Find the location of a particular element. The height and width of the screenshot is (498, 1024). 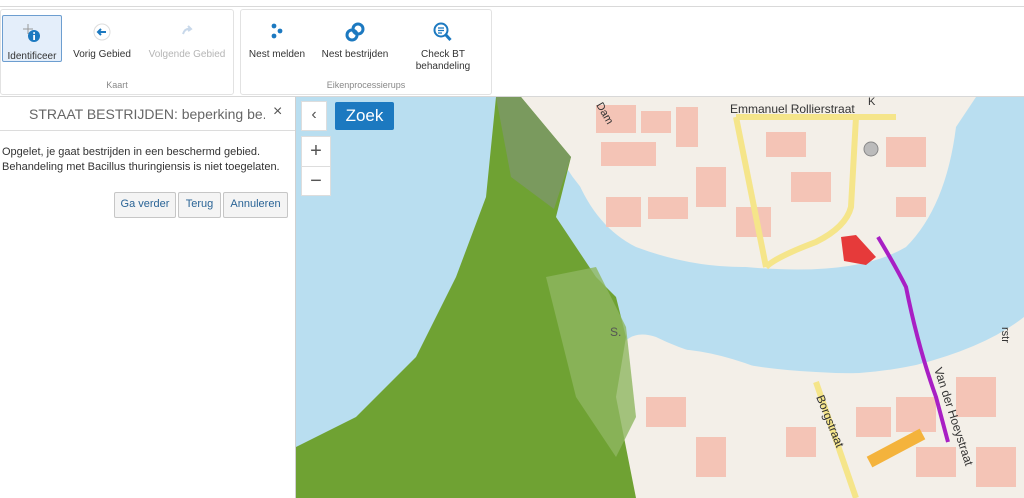

street-label-s: S. is located at coordinates (615, 332).